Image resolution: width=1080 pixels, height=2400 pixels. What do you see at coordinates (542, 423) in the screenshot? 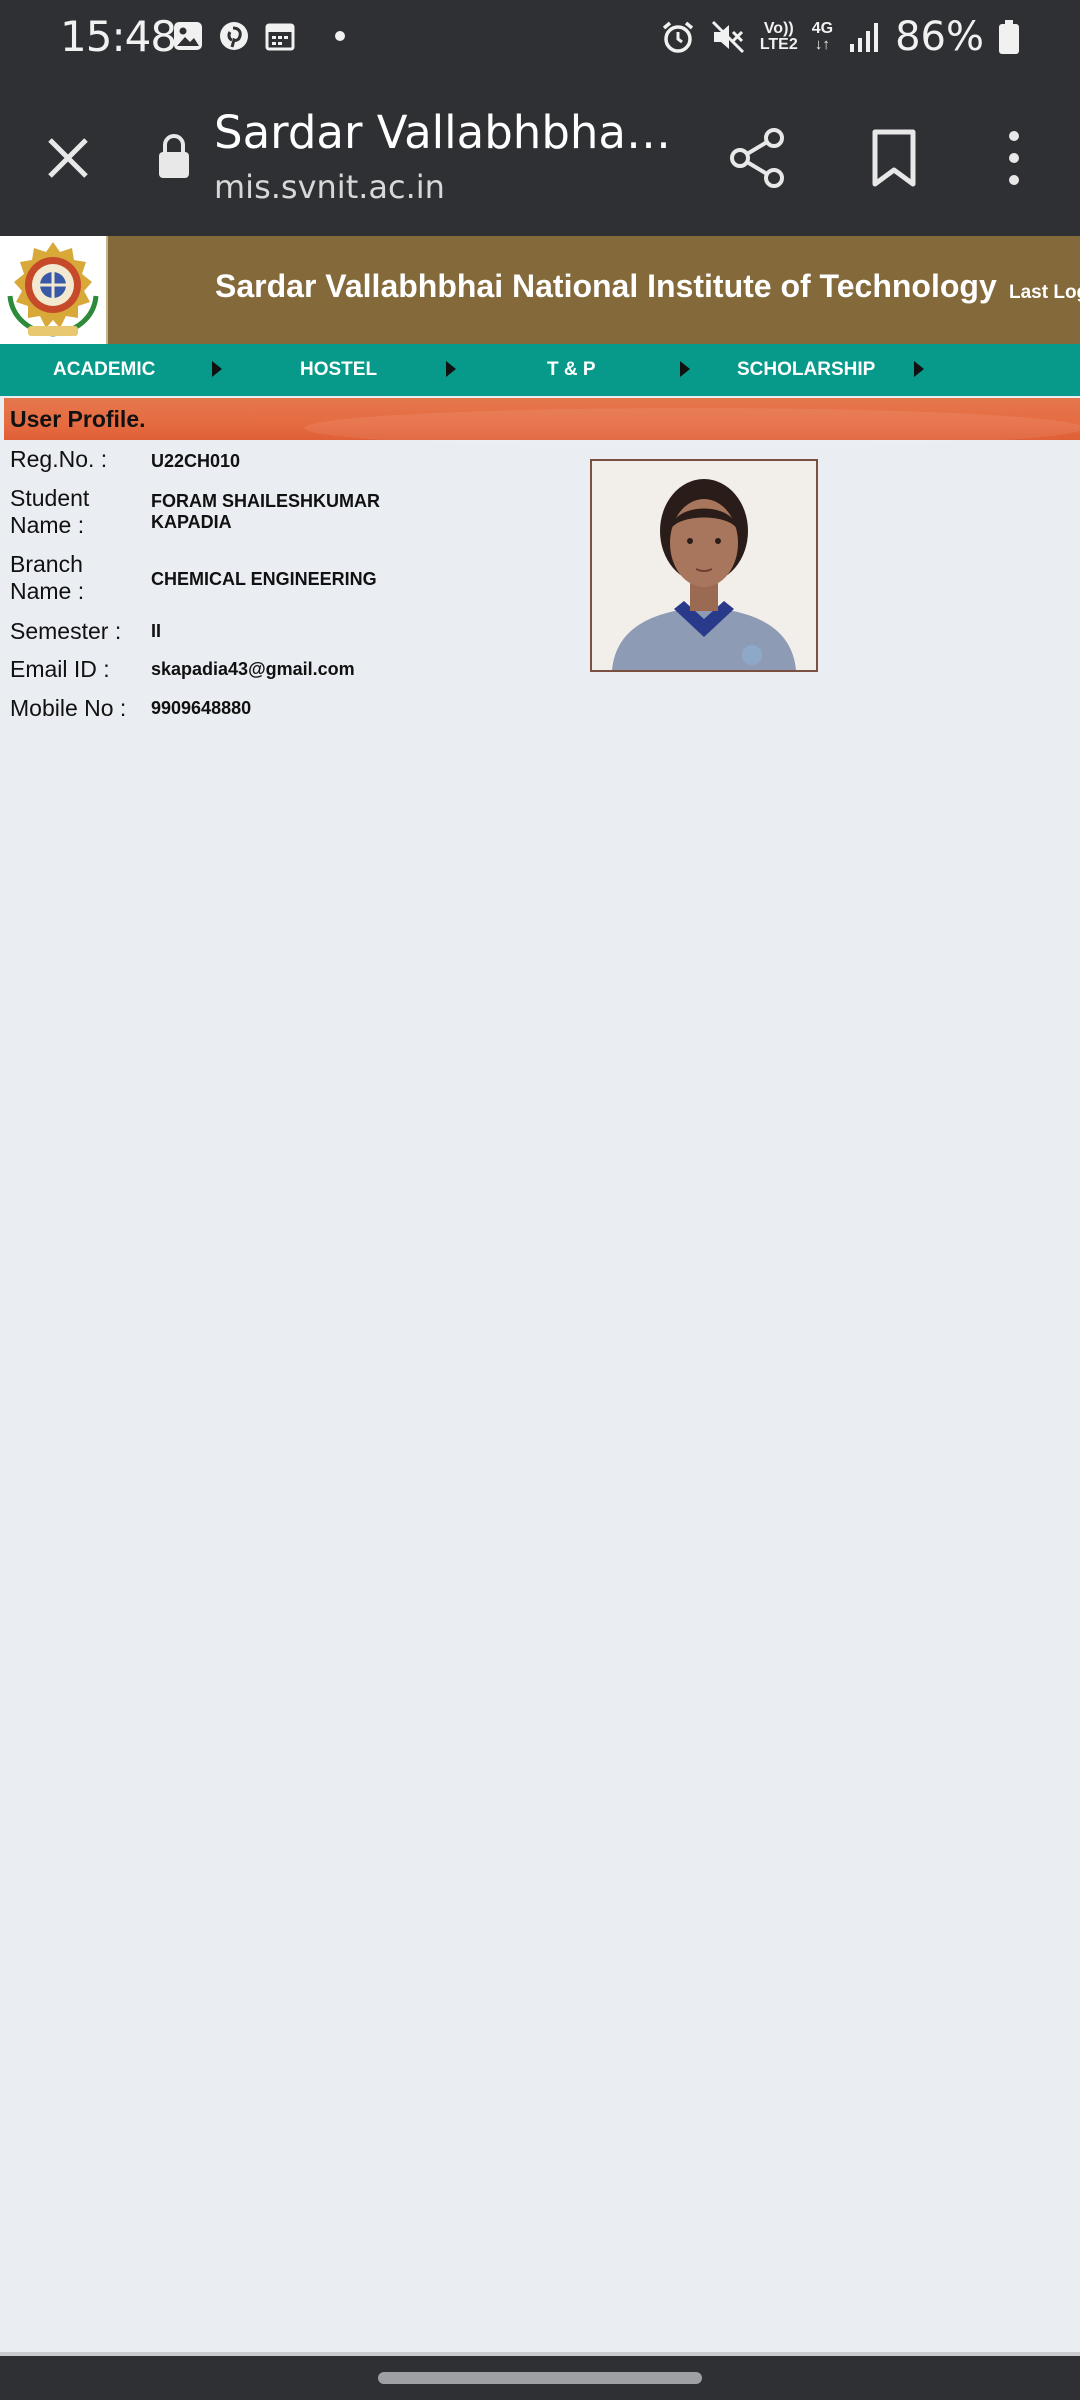
I see `profile-banner: User Profile.` at bounding box center [542, 423].